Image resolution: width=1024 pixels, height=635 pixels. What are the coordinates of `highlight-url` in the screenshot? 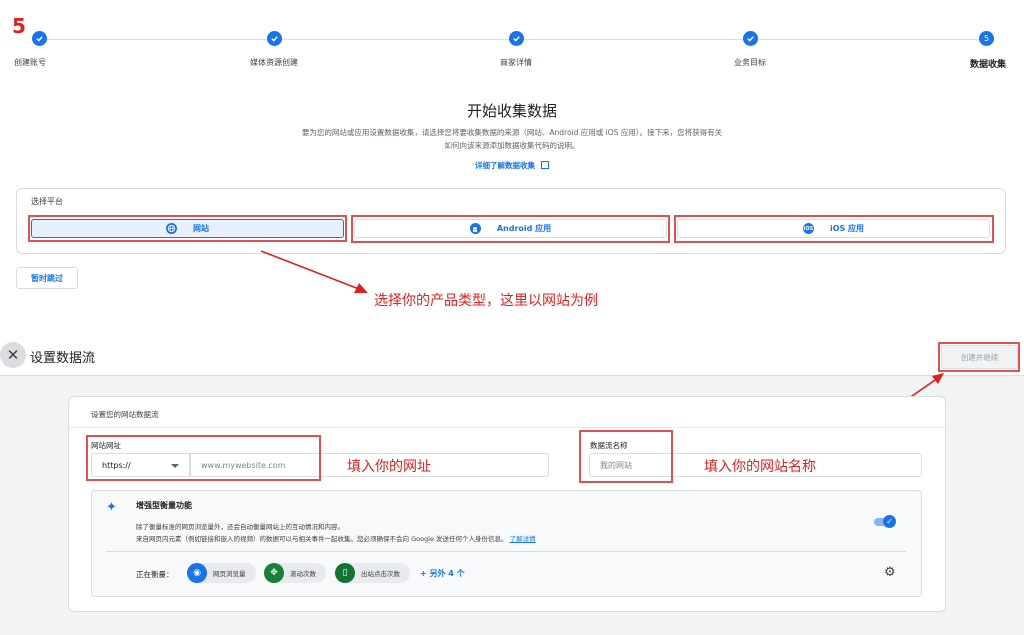 It's located at (203, 458).